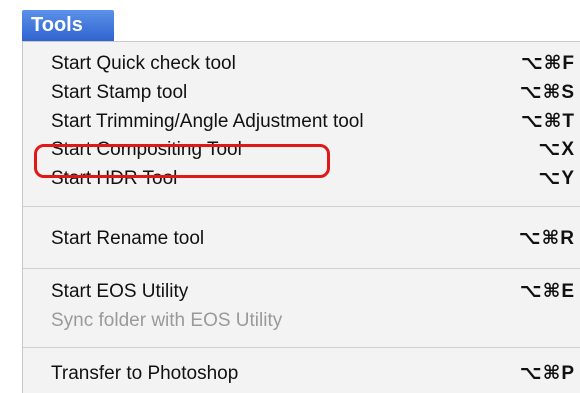 The width and height of the screenshot is (580, 393). Describe the element at coordinates (145, 373) in the screenshot. I see `menu-item-label: Transfer to Photoshop` at that location.